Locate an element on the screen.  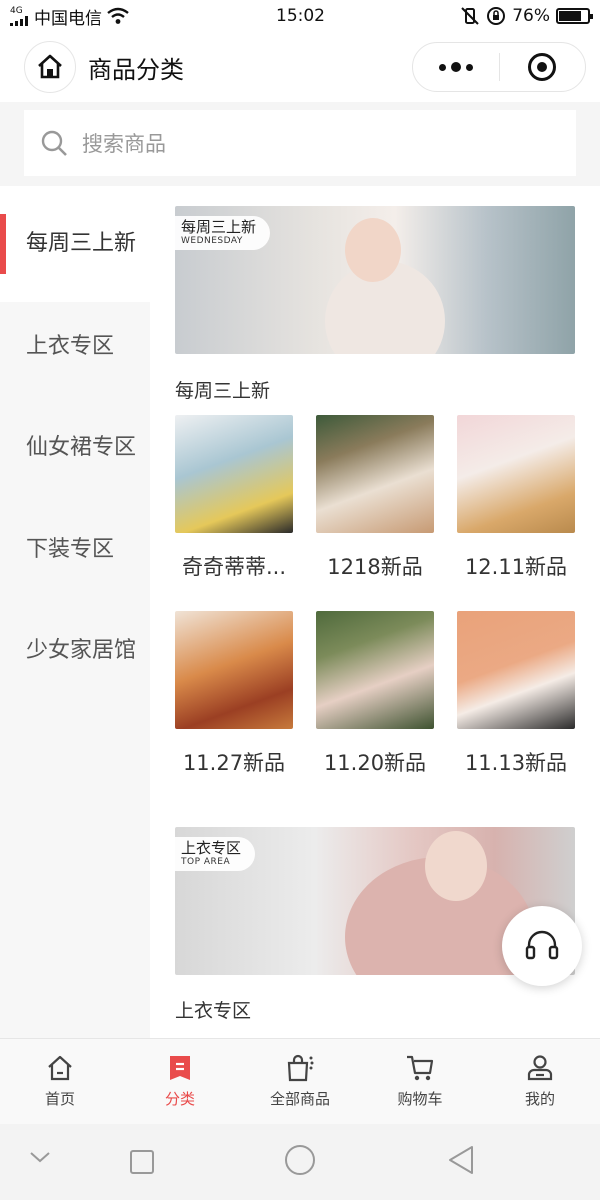
close-mini-program-button is located at coordinates (543, 67).